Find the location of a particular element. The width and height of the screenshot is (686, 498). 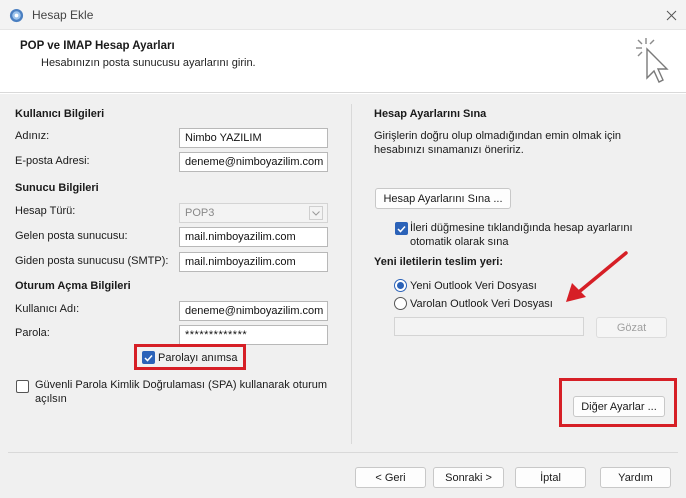

logon-info-heading: Oturum Açma Bilgileri is located at coordinates (73, 286).